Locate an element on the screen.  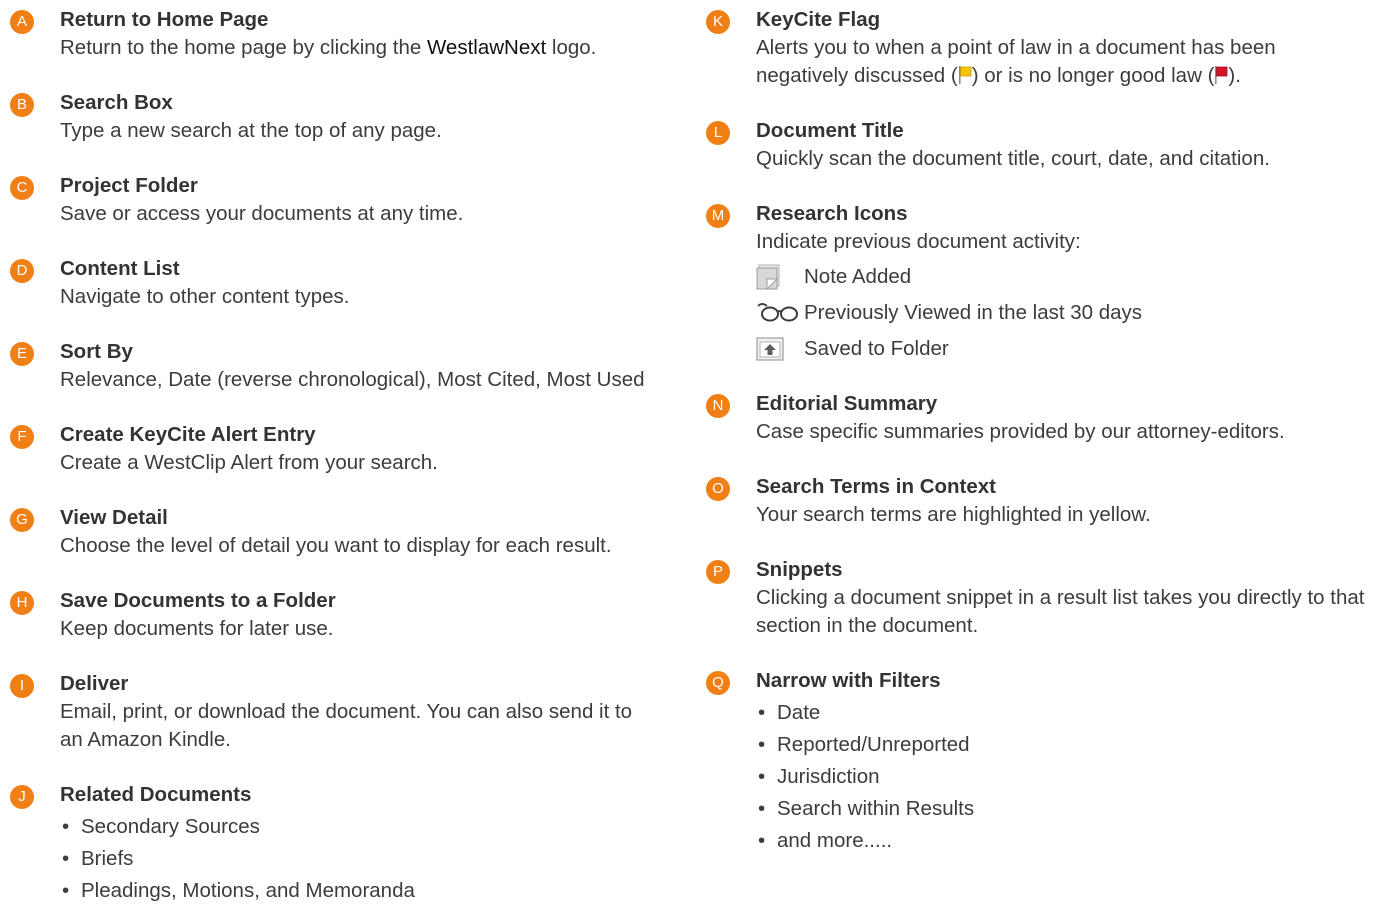
letter-badge: F is located at coordinates (22, 437).